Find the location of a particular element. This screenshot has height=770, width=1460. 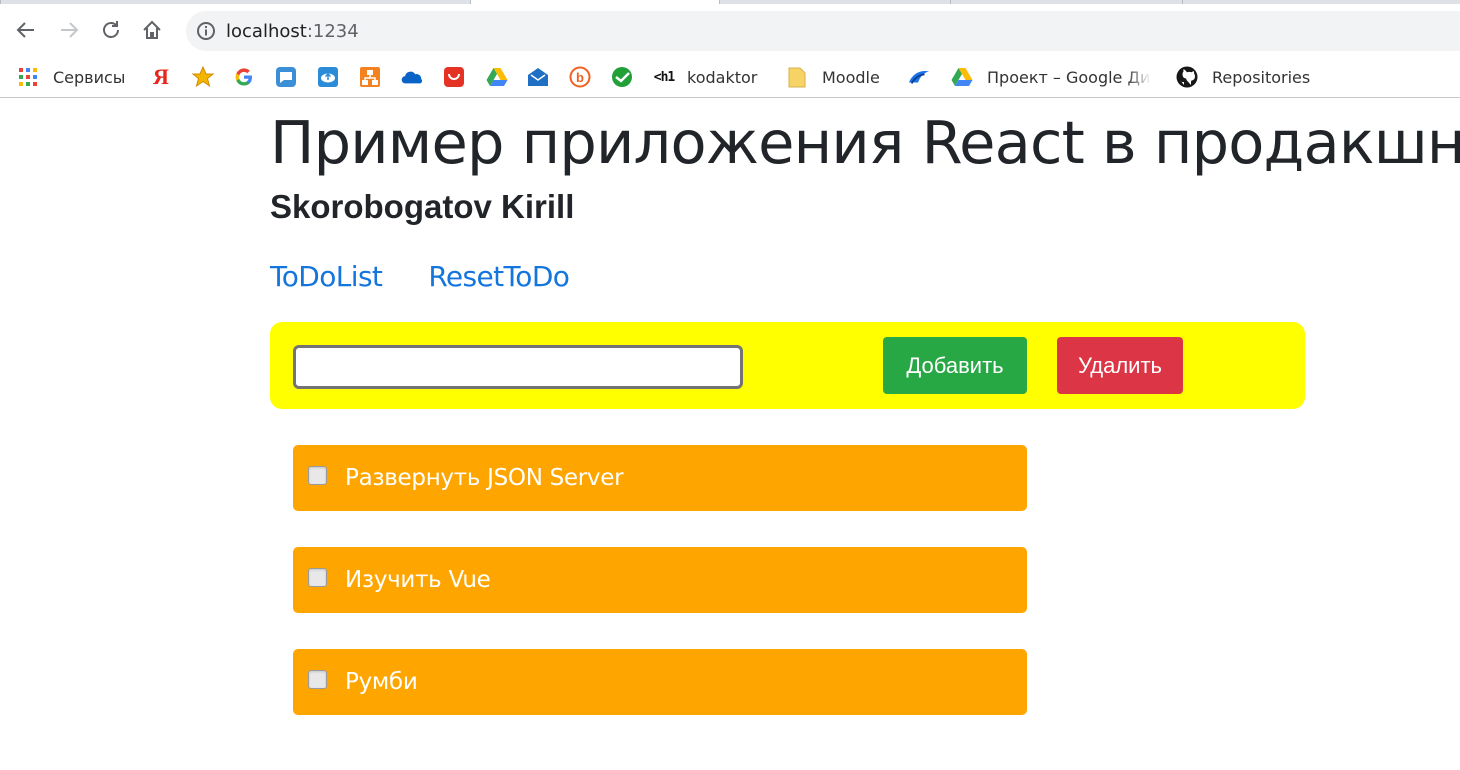

svg-text: b is located at coordinates (580, 77).